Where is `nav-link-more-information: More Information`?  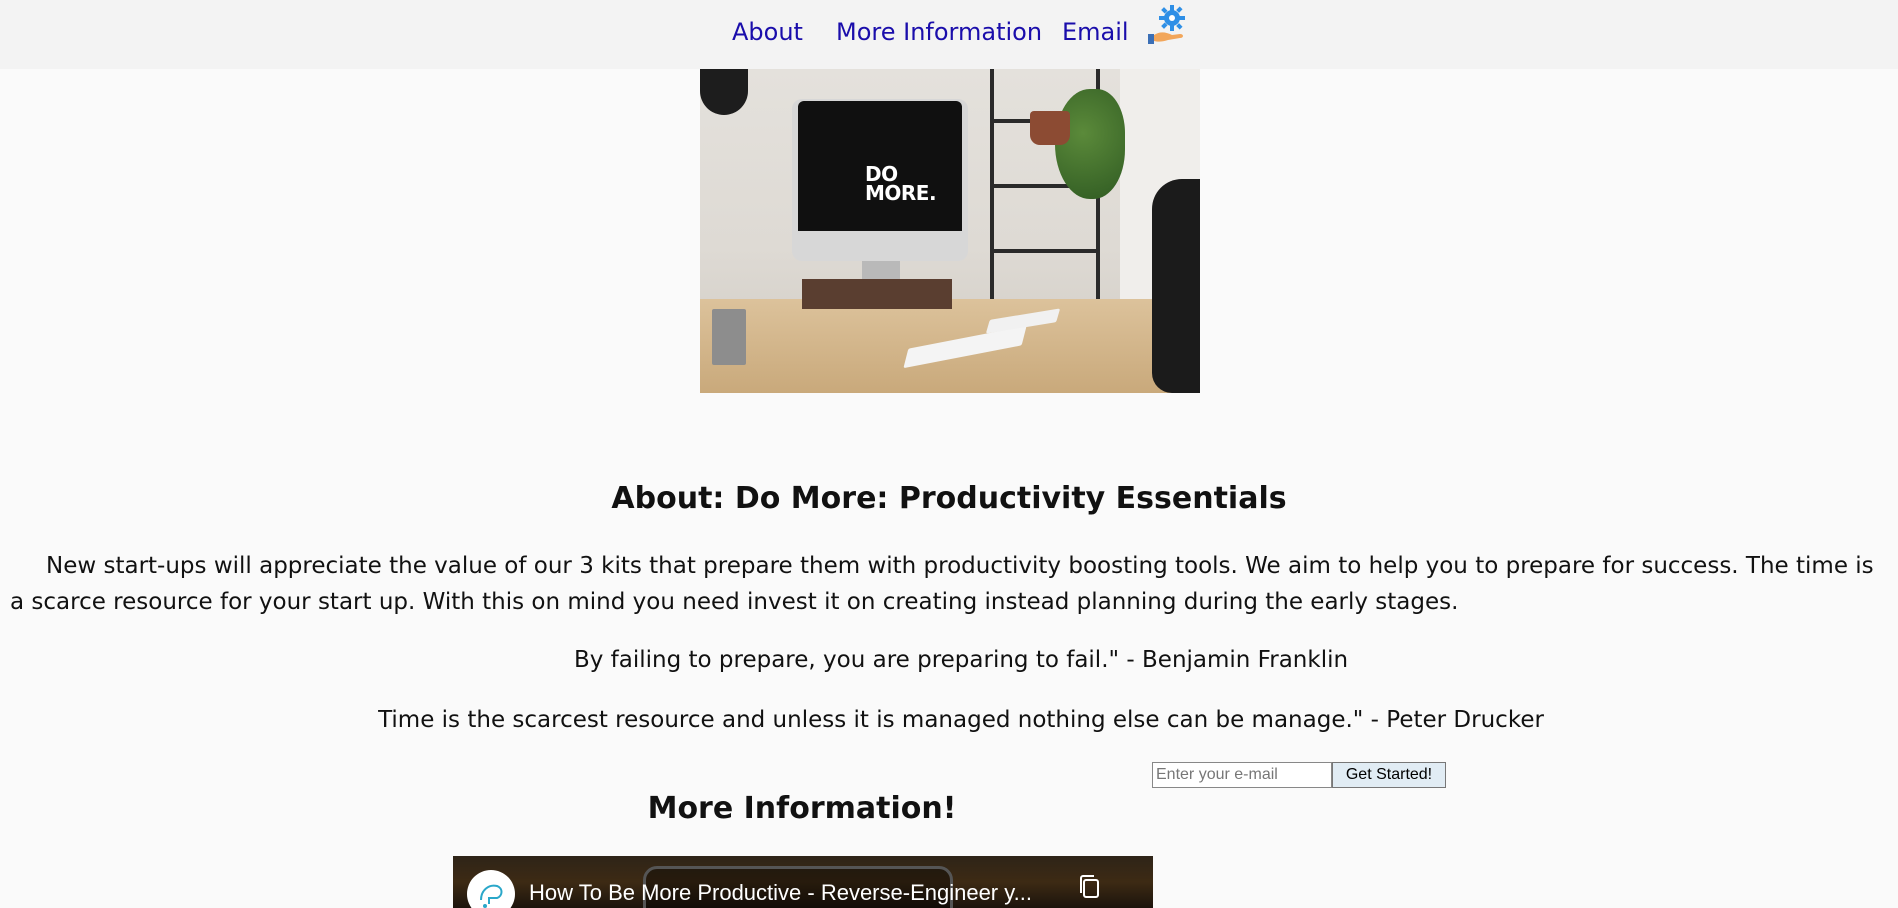
nav-link-more-information: More Information is located at coordinates (939, 32).